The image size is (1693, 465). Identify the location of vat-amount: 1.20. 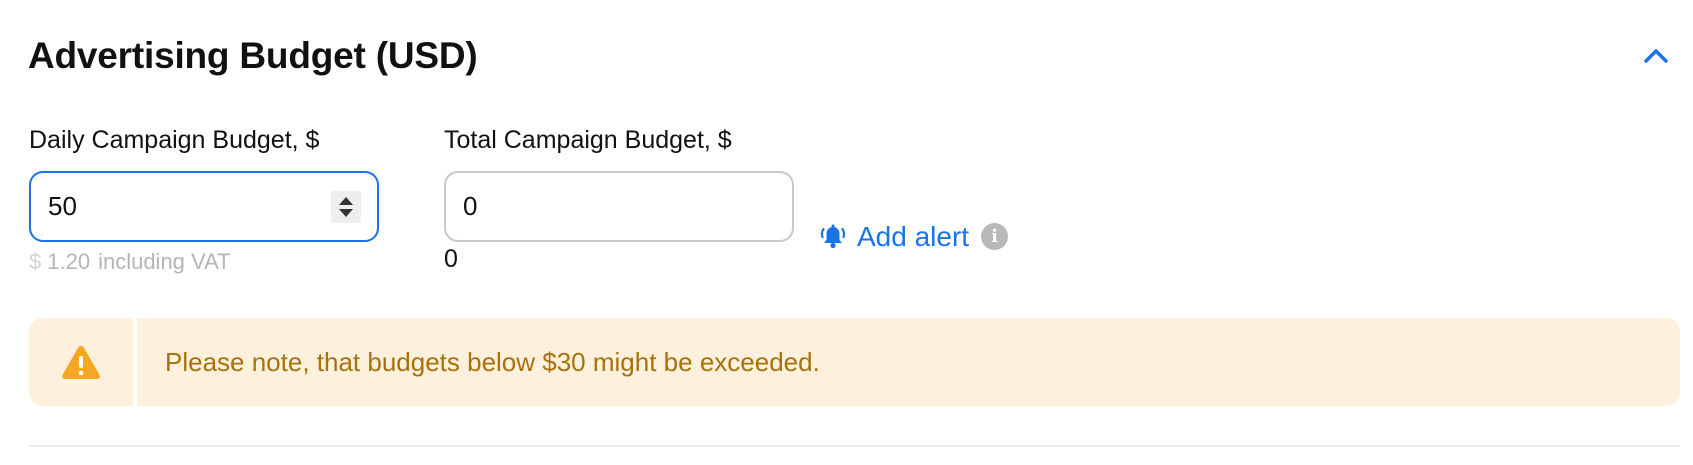
(69, 261).